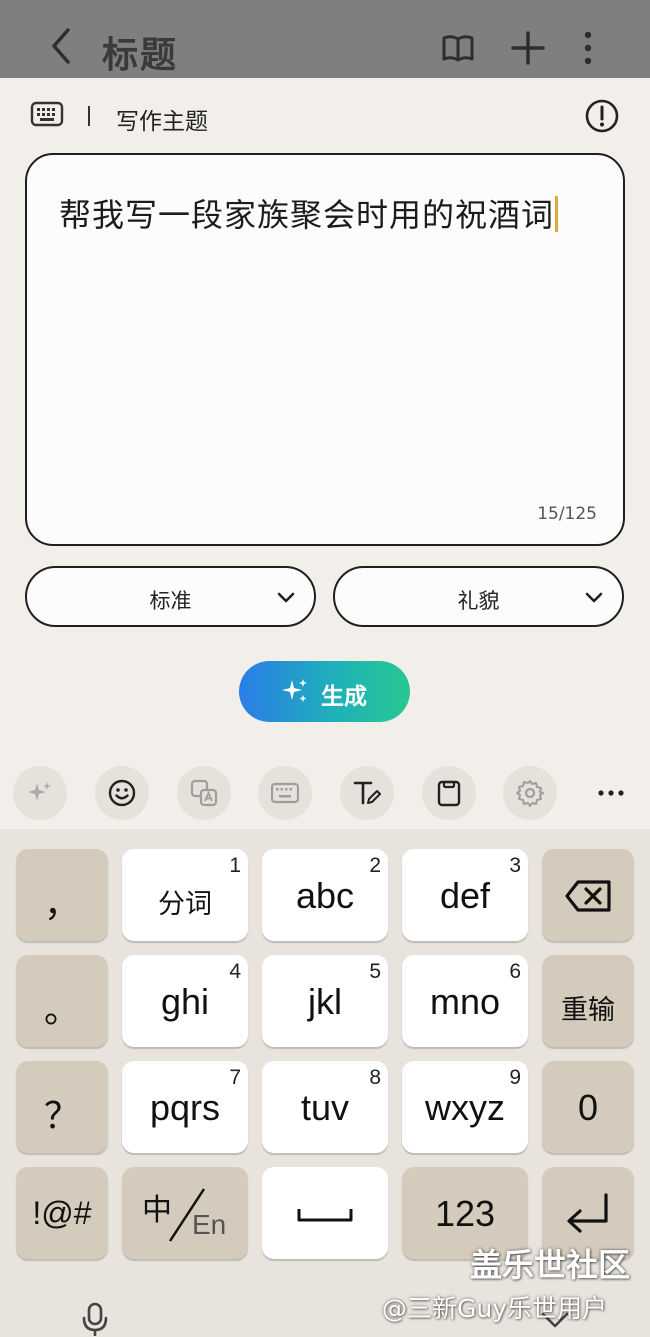 Image resolution: width=650 pixels, height=1337 pixels. I want to click on key-retype: 重输, so click(588, 1001).